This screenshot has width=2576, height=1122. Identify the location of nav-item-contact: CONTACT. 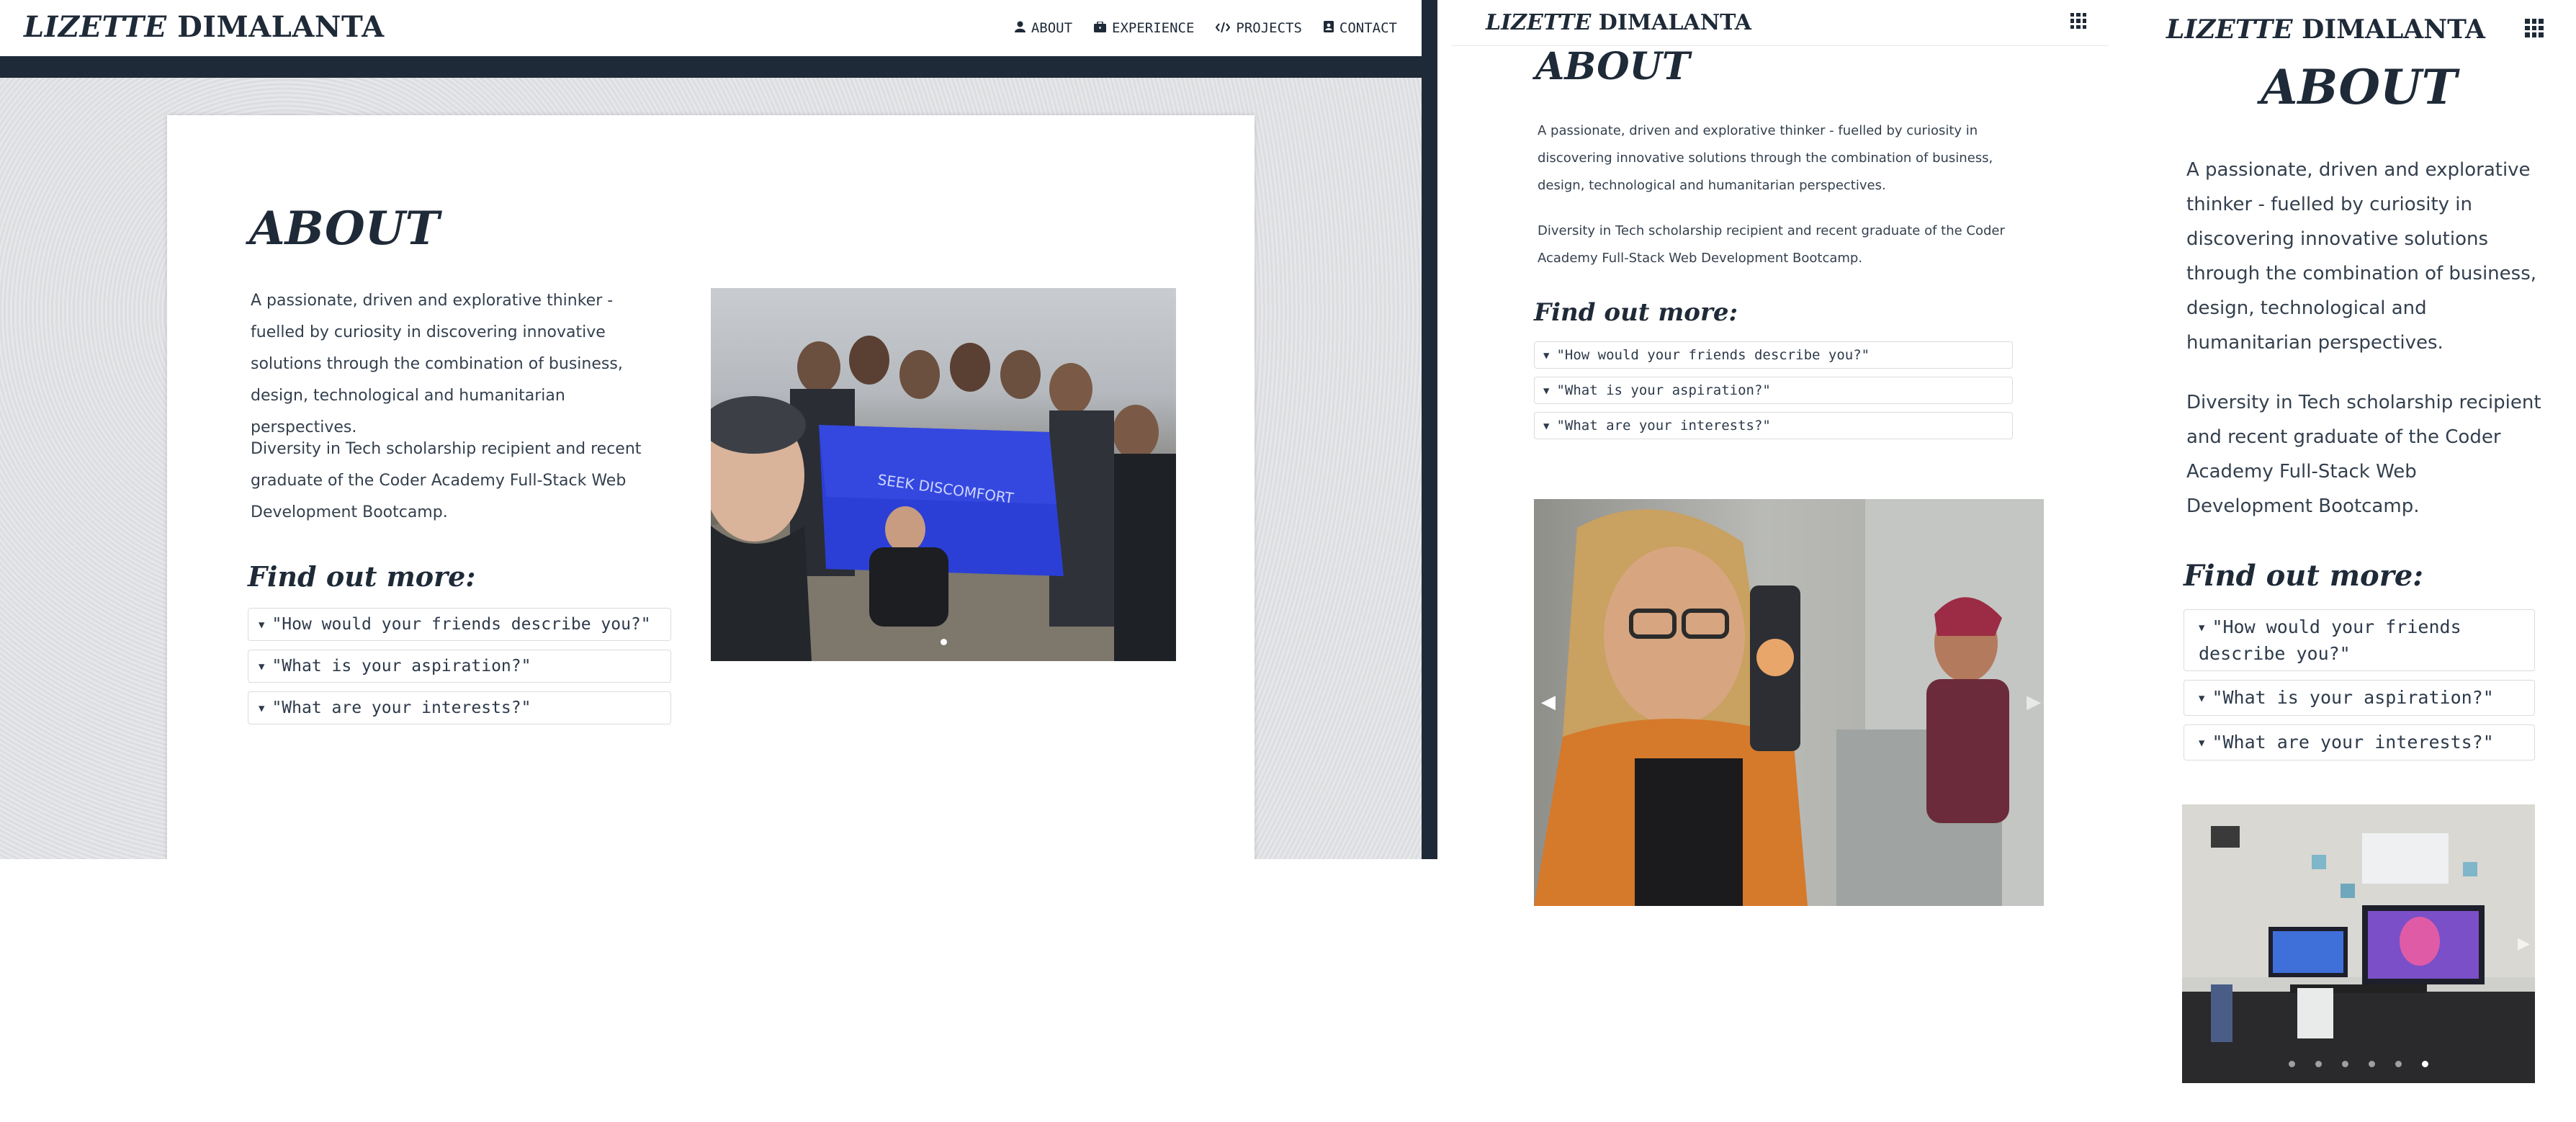
(1360, 28).